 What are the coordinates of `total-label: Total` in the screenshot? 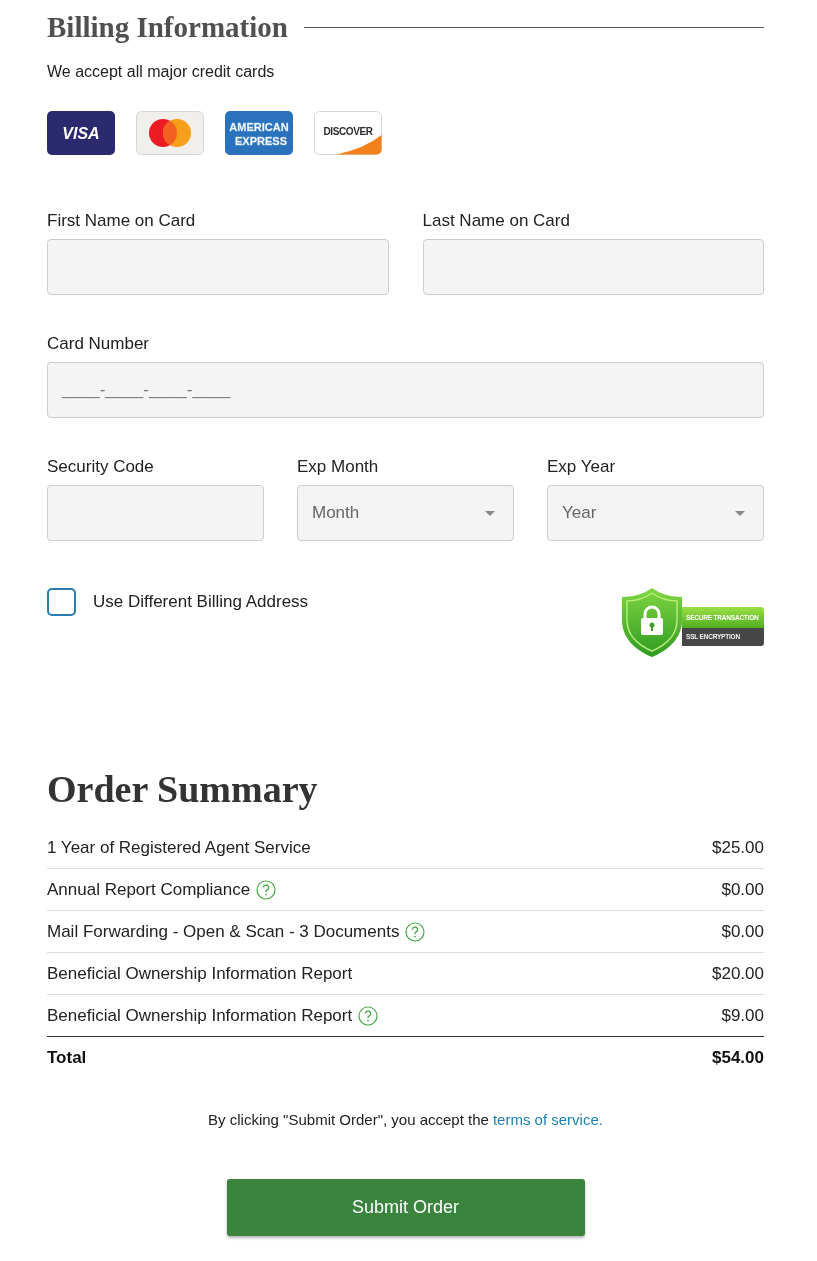 It's located at (67, 1058).